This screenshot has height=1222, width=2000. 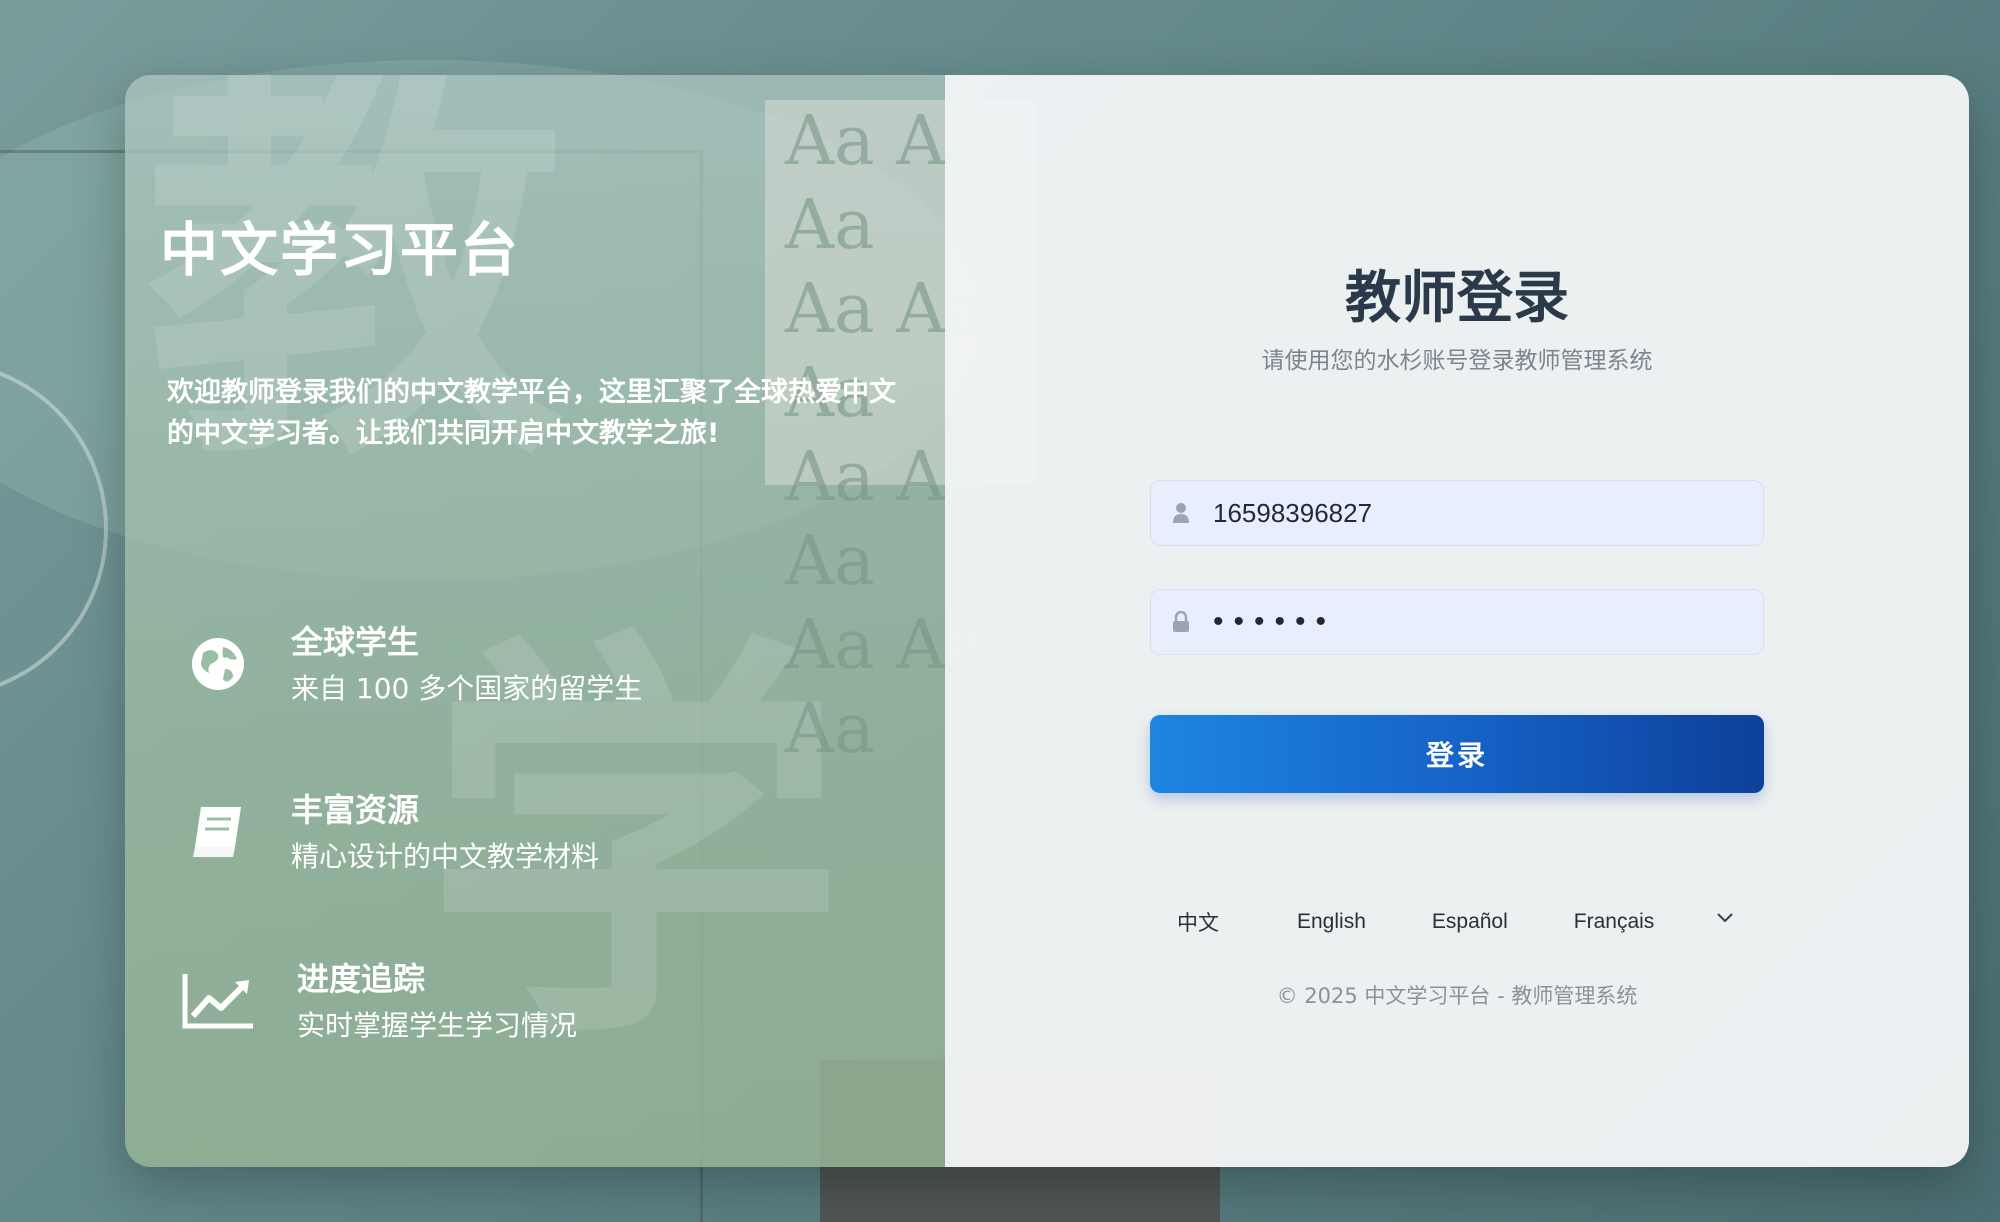 What do you see at coordinates (1614, 922) in the screenshot?
I see `language-option-fr: Français` at bounding box center [1614, 922].